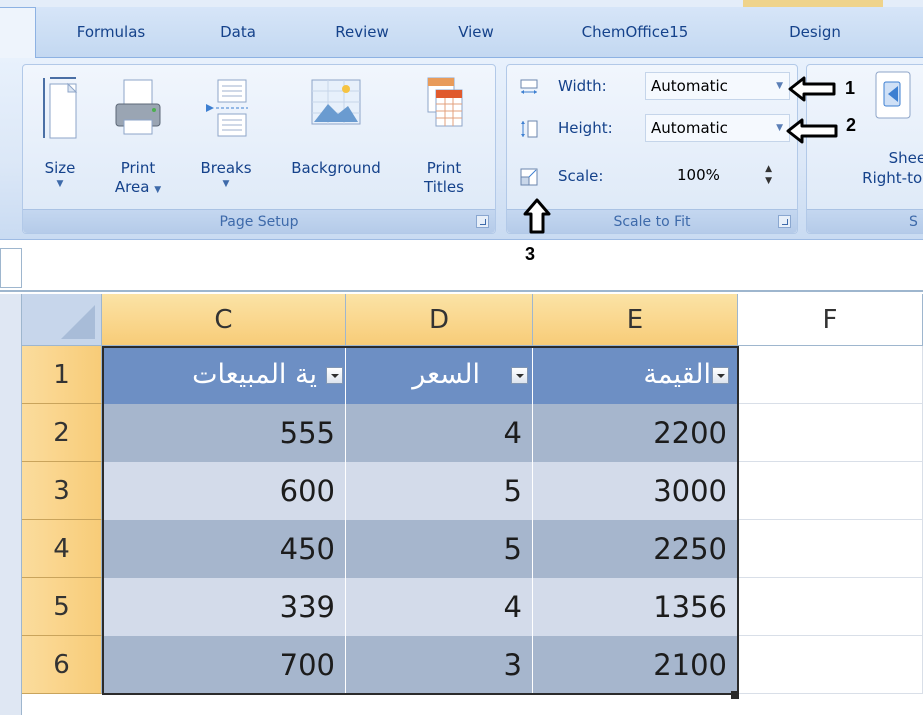 Image resolution: width=923 pixels, height=715 pixels. Describe the element at coordinates (60, 168) in the screenshot. I see `size-label: Size` at that location.